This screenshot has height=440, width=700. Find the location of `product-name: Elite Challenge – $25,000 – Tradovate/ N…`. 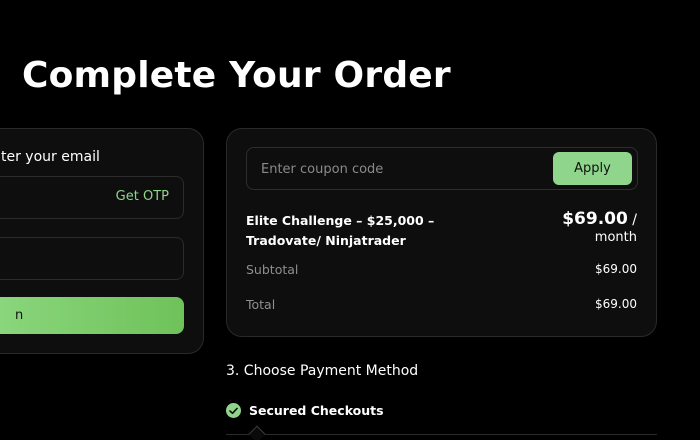

product-name: Elite Challenge – $25,000 – Tradovate/ N… is located at coordinates (340, 230).